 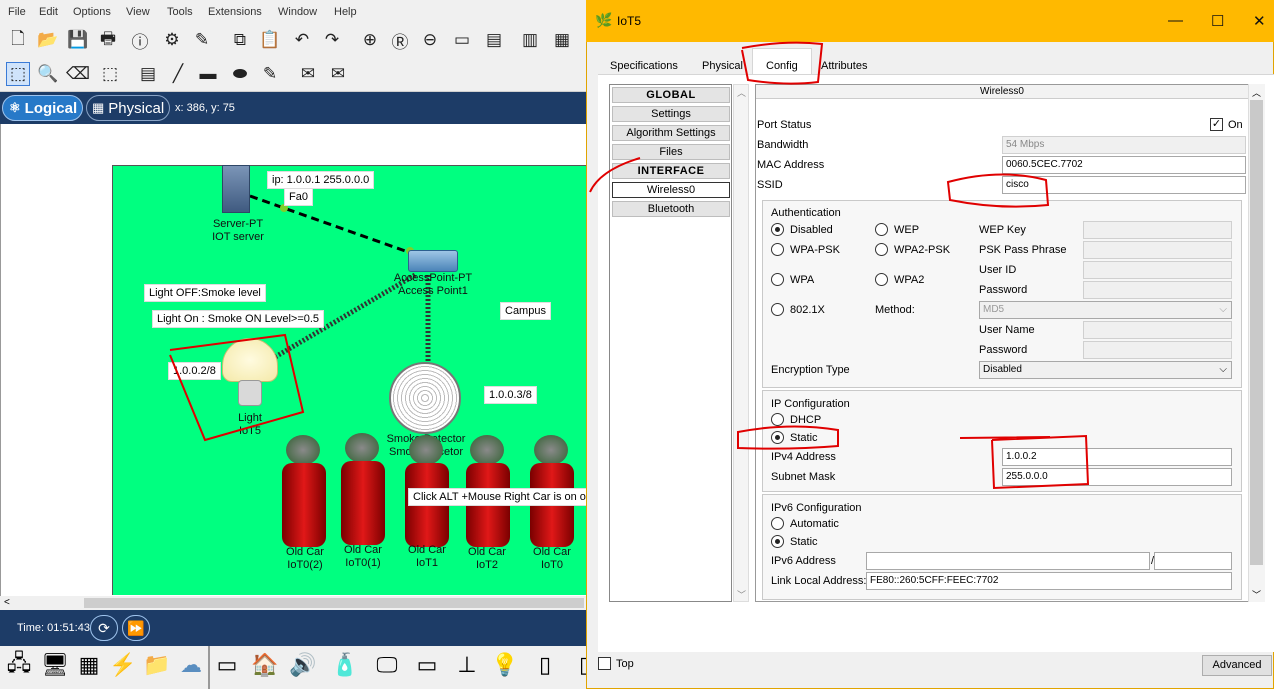 What do you see at coordinates (321, 180) in the screenshot?
I see `server-ip-note: ip: 1.0.0.1 255.0.0.0` at bounding box center [321, 180].